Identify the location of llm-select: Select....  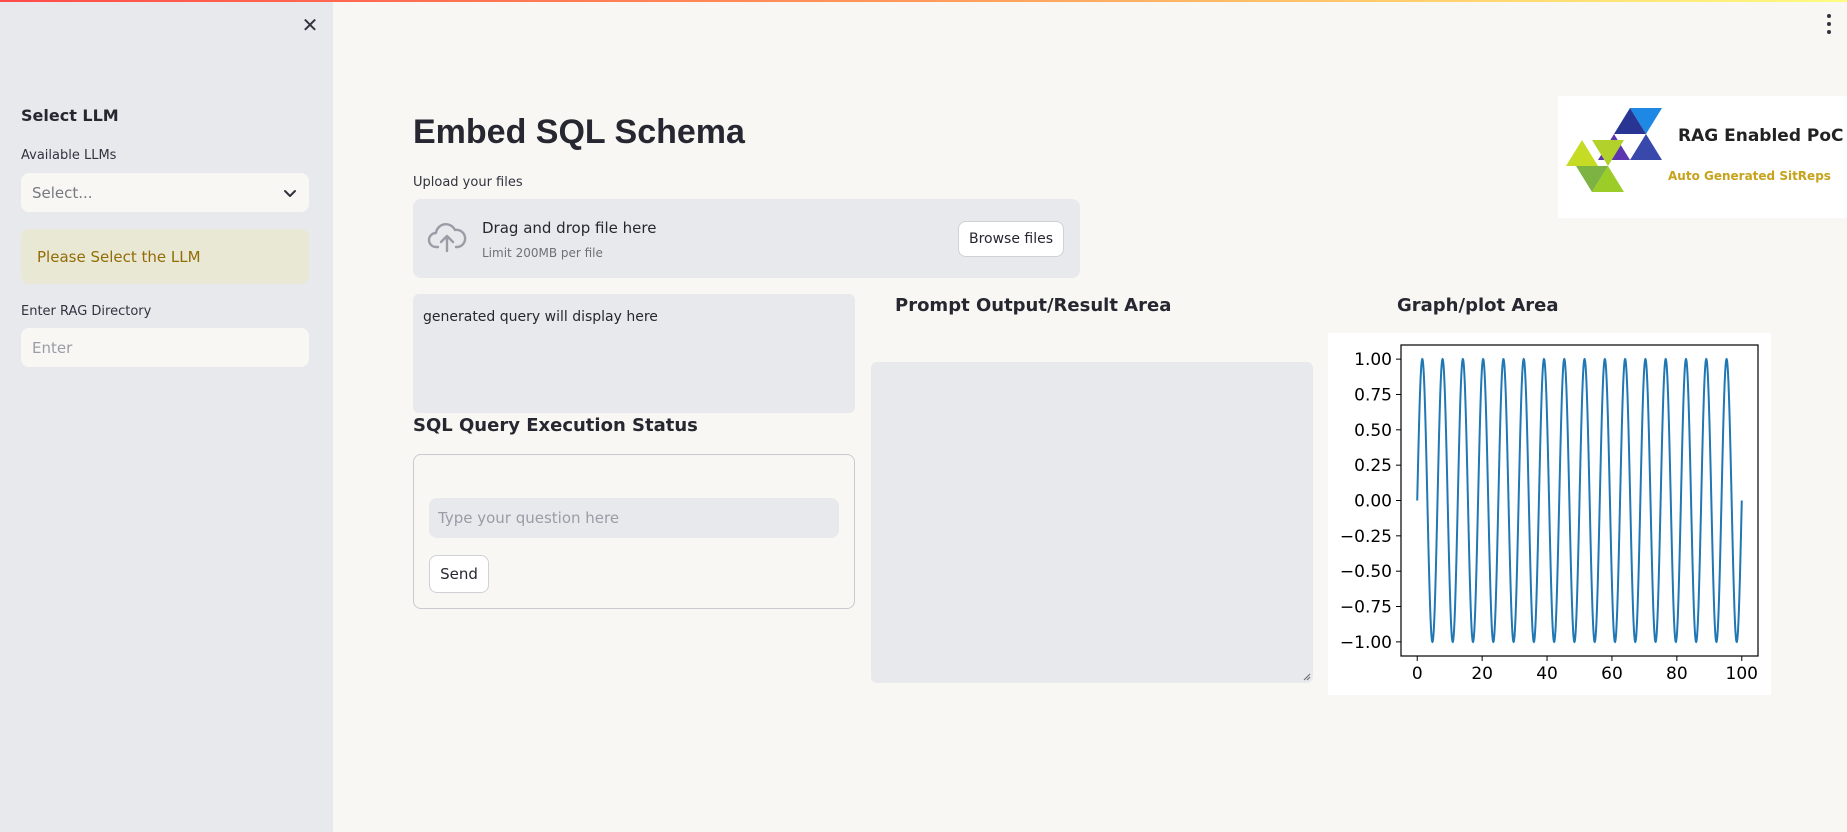
(165, 192).